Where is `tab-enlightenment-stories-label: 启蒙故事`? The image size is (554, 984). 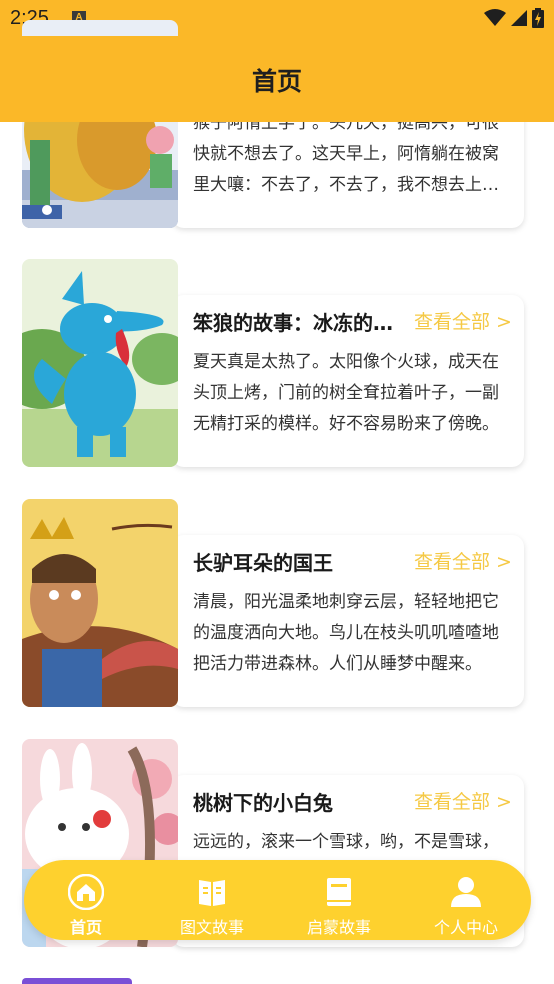 tab-enlightenment-stories-label: 启蒙故事 is located at coordinates (338, 927).